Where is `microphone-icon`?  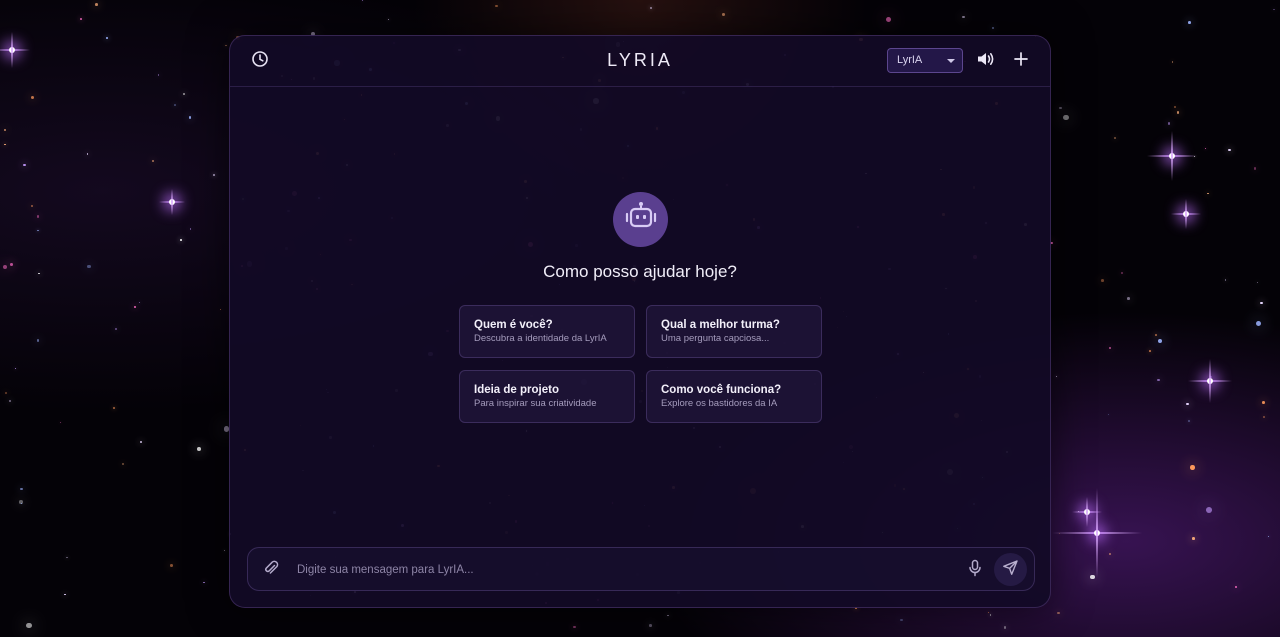 microphone-icon is located at coordinates (975, 570).